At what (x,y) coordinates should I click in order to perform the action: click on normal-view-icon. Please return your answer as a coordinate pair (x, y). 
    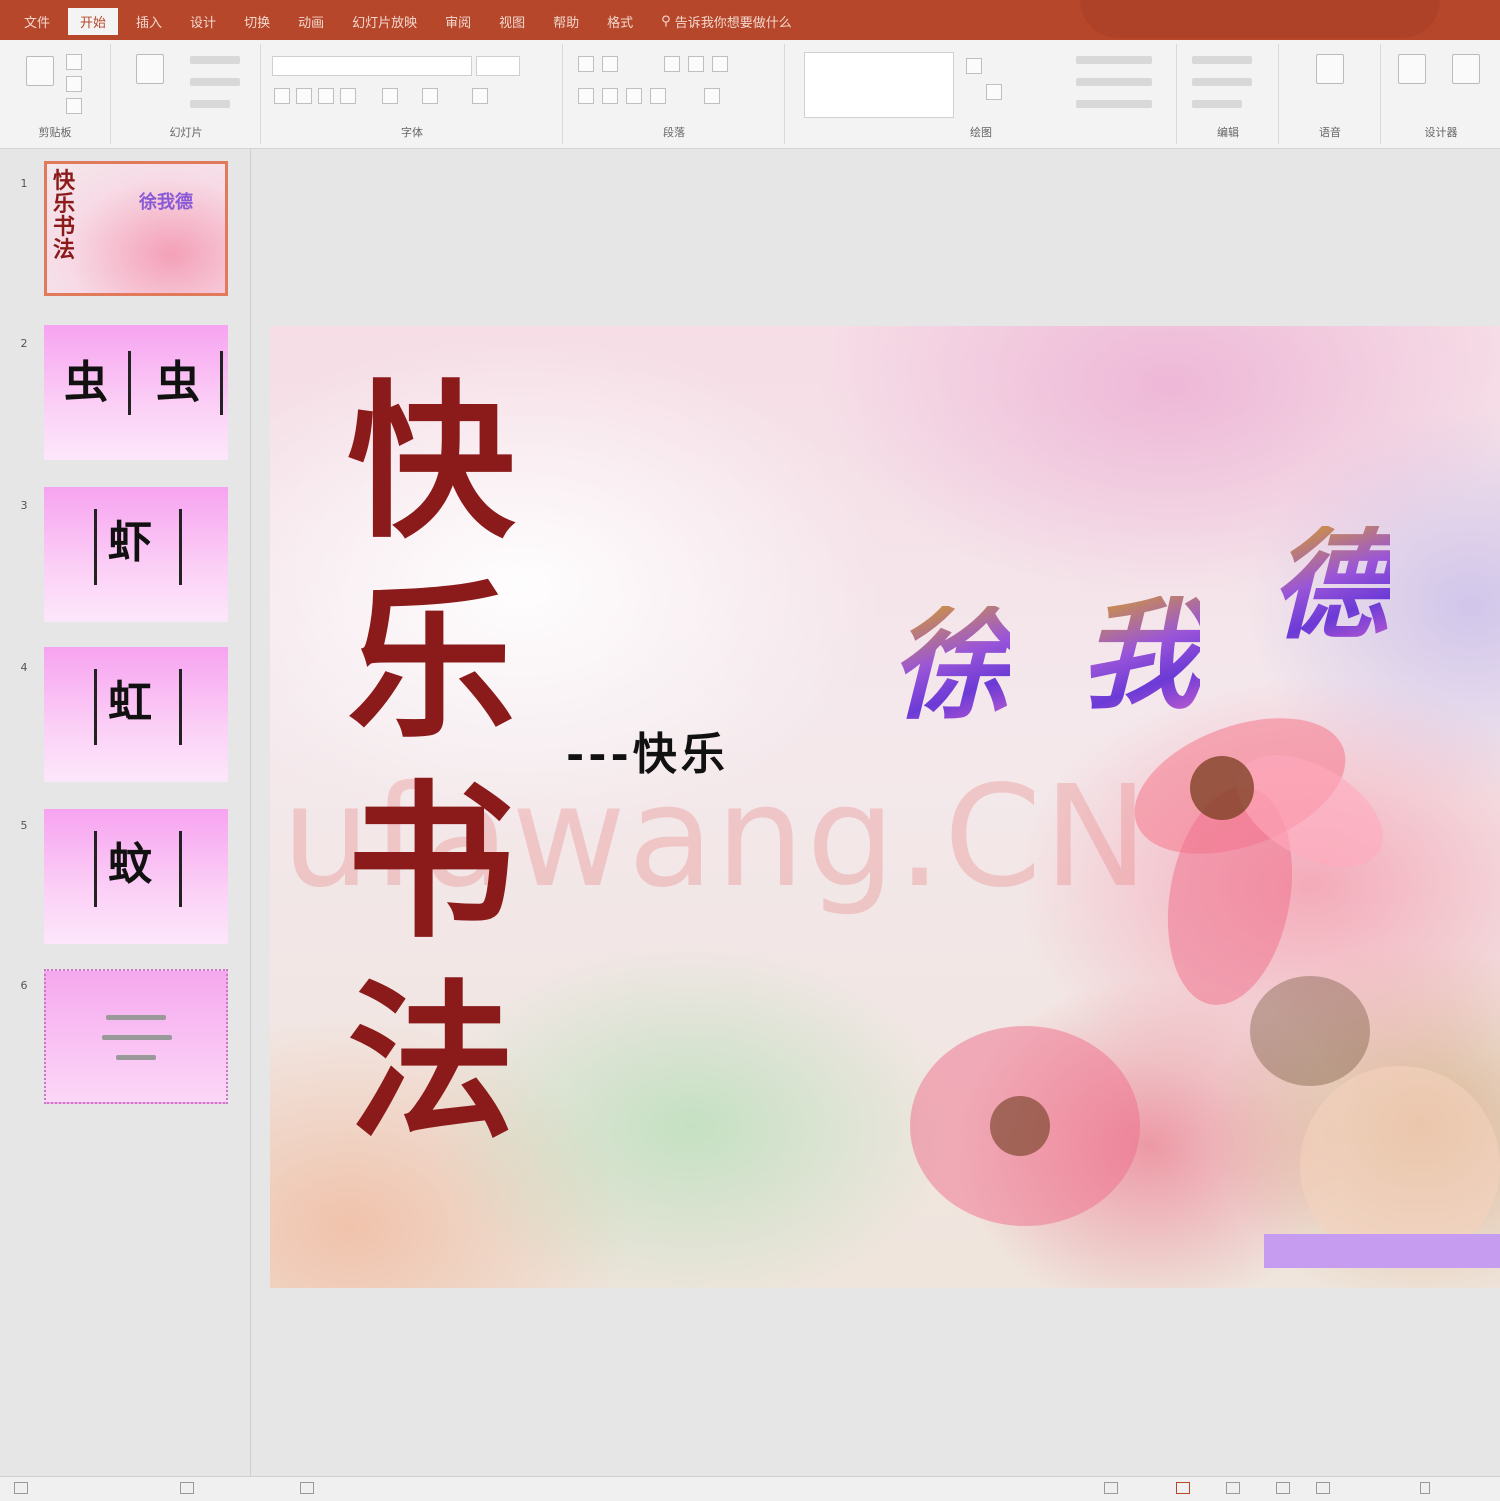
    Looking at the image, I should click on (1183, 1488).